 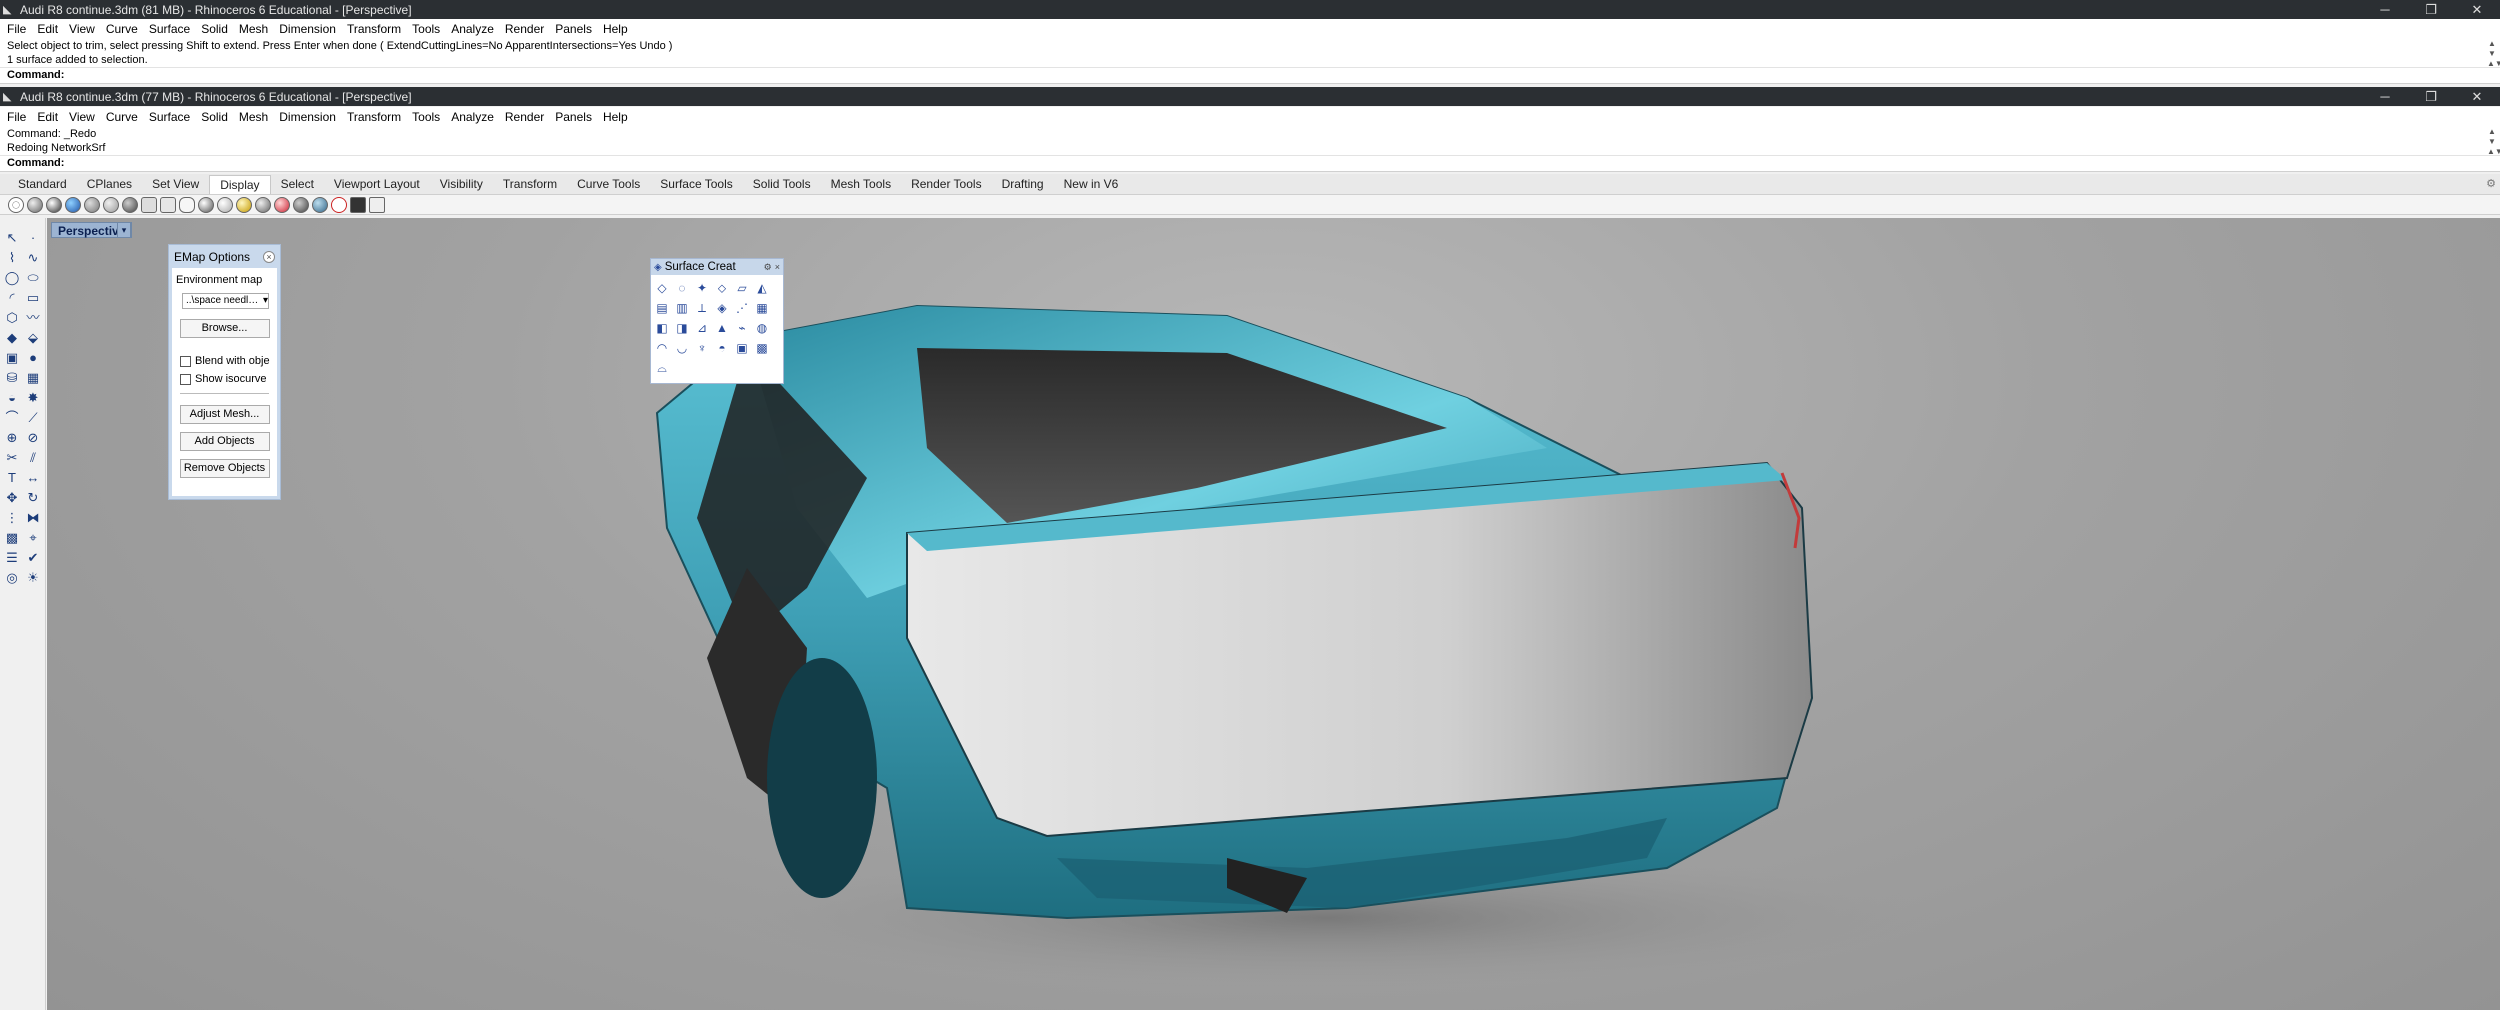 What do you see at coordinates (224, 379) in the screenshot?
I see `show-isocurves-checkbox: Show isocurve` at bounding box center [224, 379].